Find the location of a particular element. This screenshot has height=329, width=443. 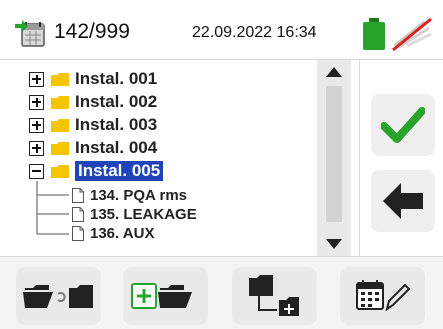

edit-date-button is located at coordinates (382, 296).